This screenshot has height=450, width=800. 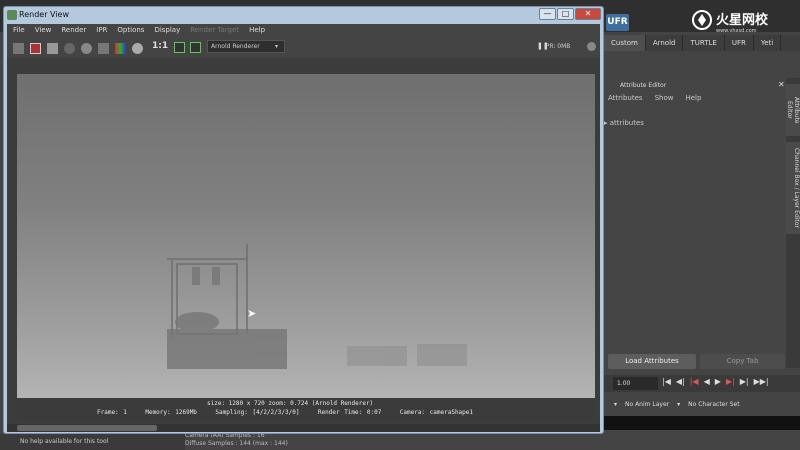 What do you see at coordinates (69, 48) in the screenshot?
I see `ipr-icon` at bounding box center [69, 48].